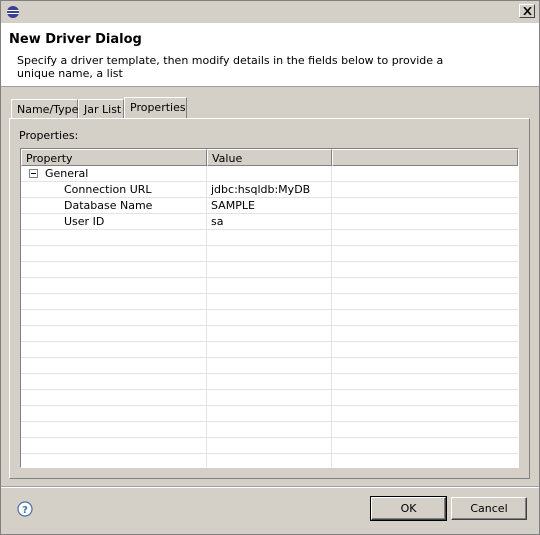 Image resolution: width=540 pixels, height=535 pixels. I want to click on column-header-empty, so click(425, 157).